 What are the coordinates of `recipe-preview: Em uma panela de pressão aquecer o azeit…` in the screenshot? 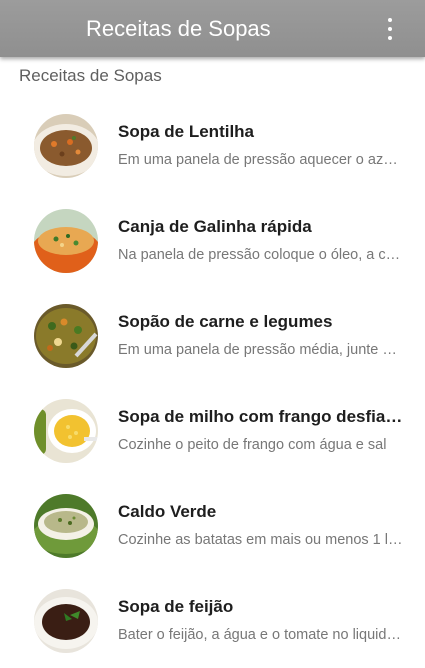 It's located at (260, 160).